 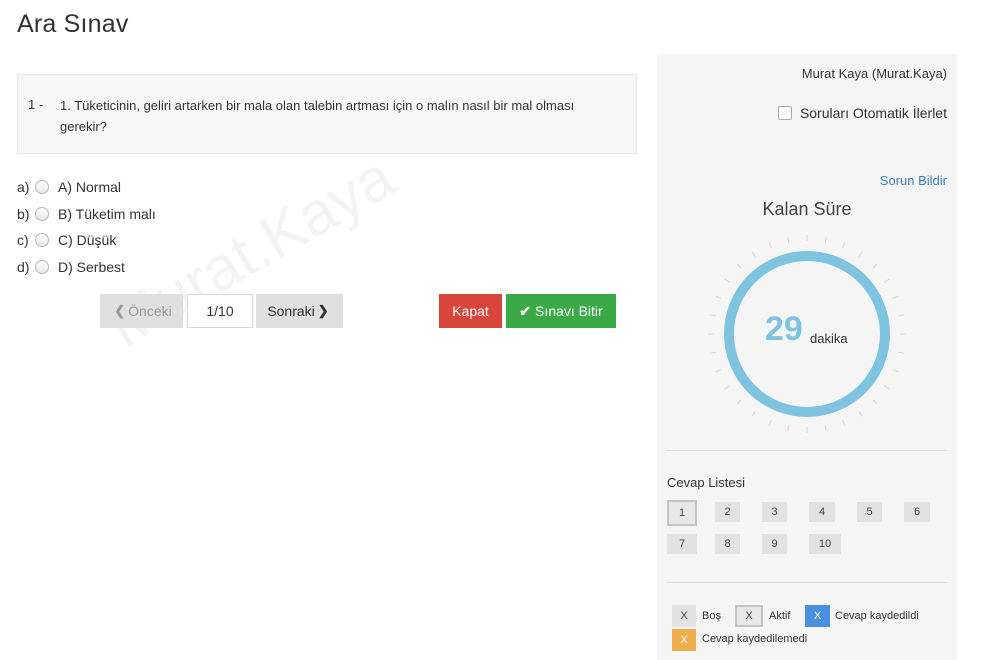 I want to click on close-label: Kapat, so click(x=470, y=311).